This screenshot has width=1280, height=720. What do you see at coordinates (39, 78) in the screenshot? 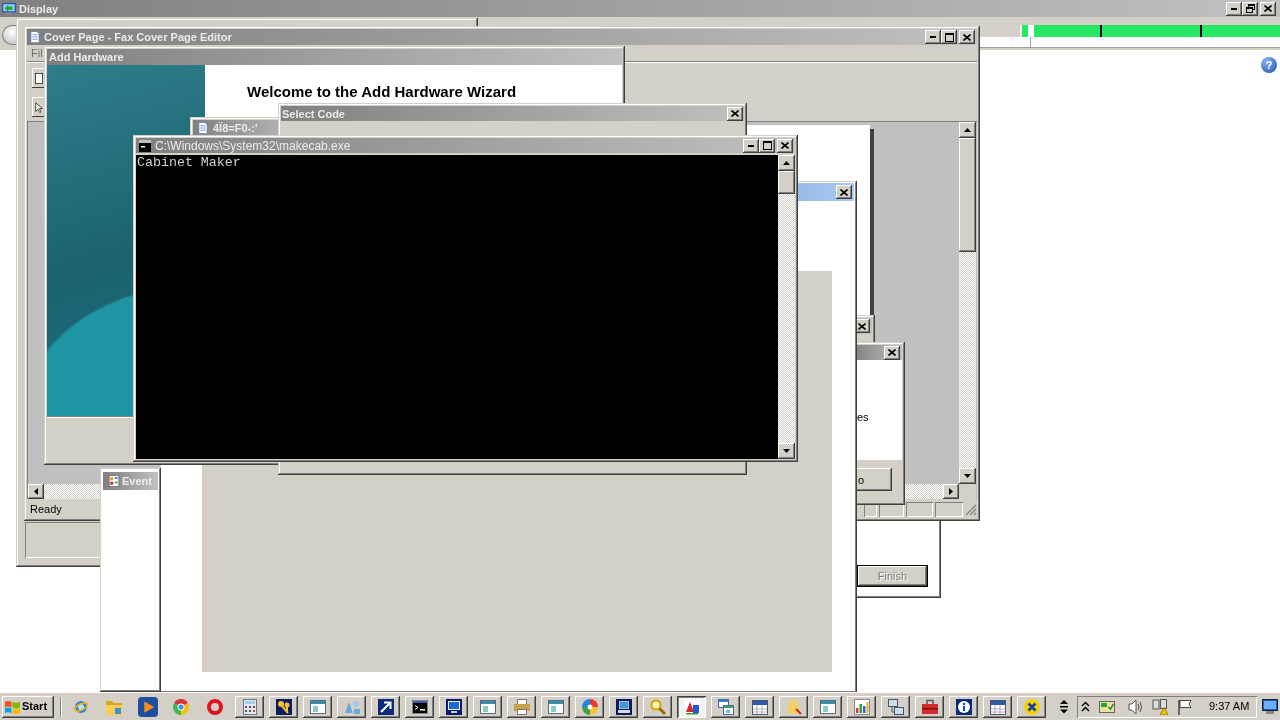
I see `page-icon` at bounding box center [39, 78].